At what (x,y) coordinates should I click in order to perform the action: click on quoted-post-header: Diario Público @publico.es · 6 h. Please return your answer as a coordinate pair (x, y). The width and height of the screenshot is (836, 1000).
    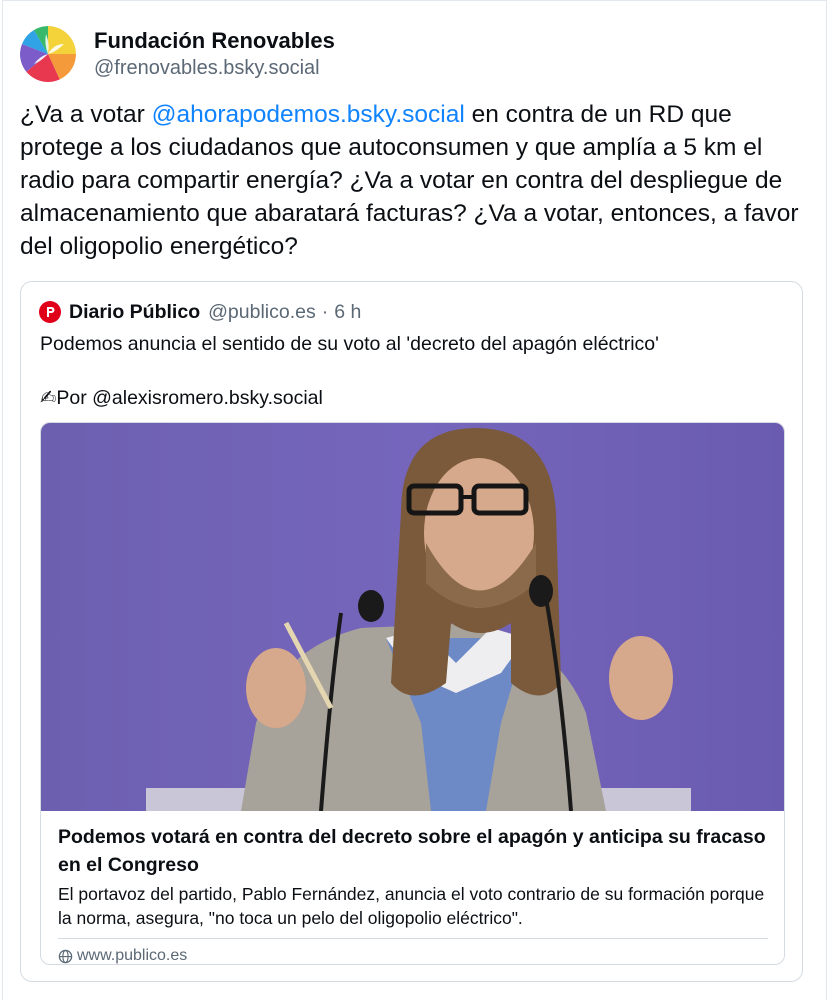
    Looking at the image, I should click on (200, 312).